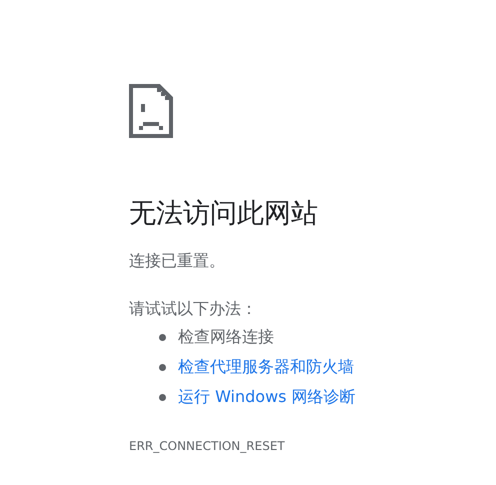 The image size is (496, 485). What do you see at coordinates (266, 367) in the screenshot?
I see `suggestion-link: 检查代理服务器和防火墙` at bounding box center [266, 367].